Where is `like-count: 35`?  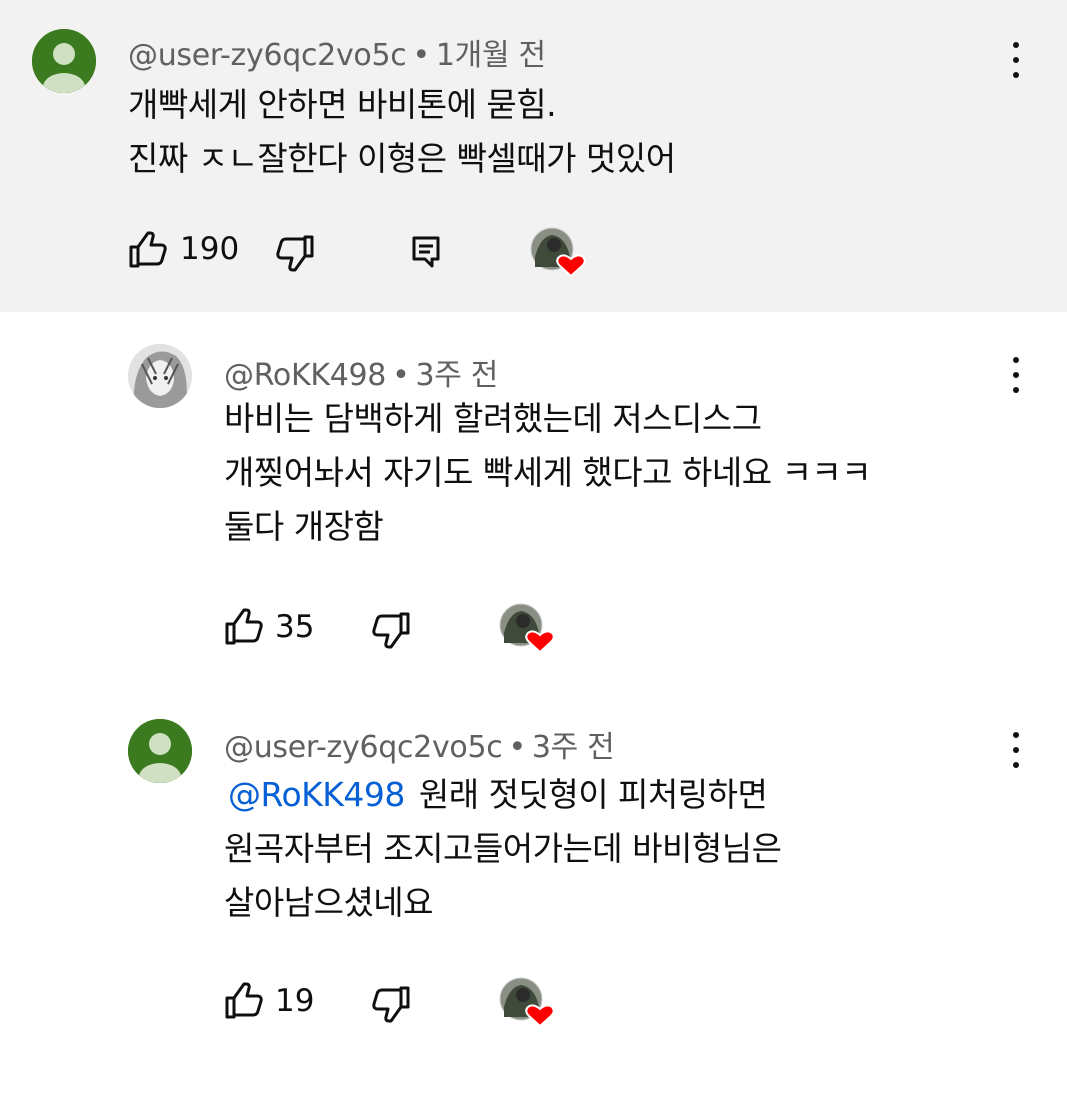
like-count: 35 is located at coordinates (295, 627).